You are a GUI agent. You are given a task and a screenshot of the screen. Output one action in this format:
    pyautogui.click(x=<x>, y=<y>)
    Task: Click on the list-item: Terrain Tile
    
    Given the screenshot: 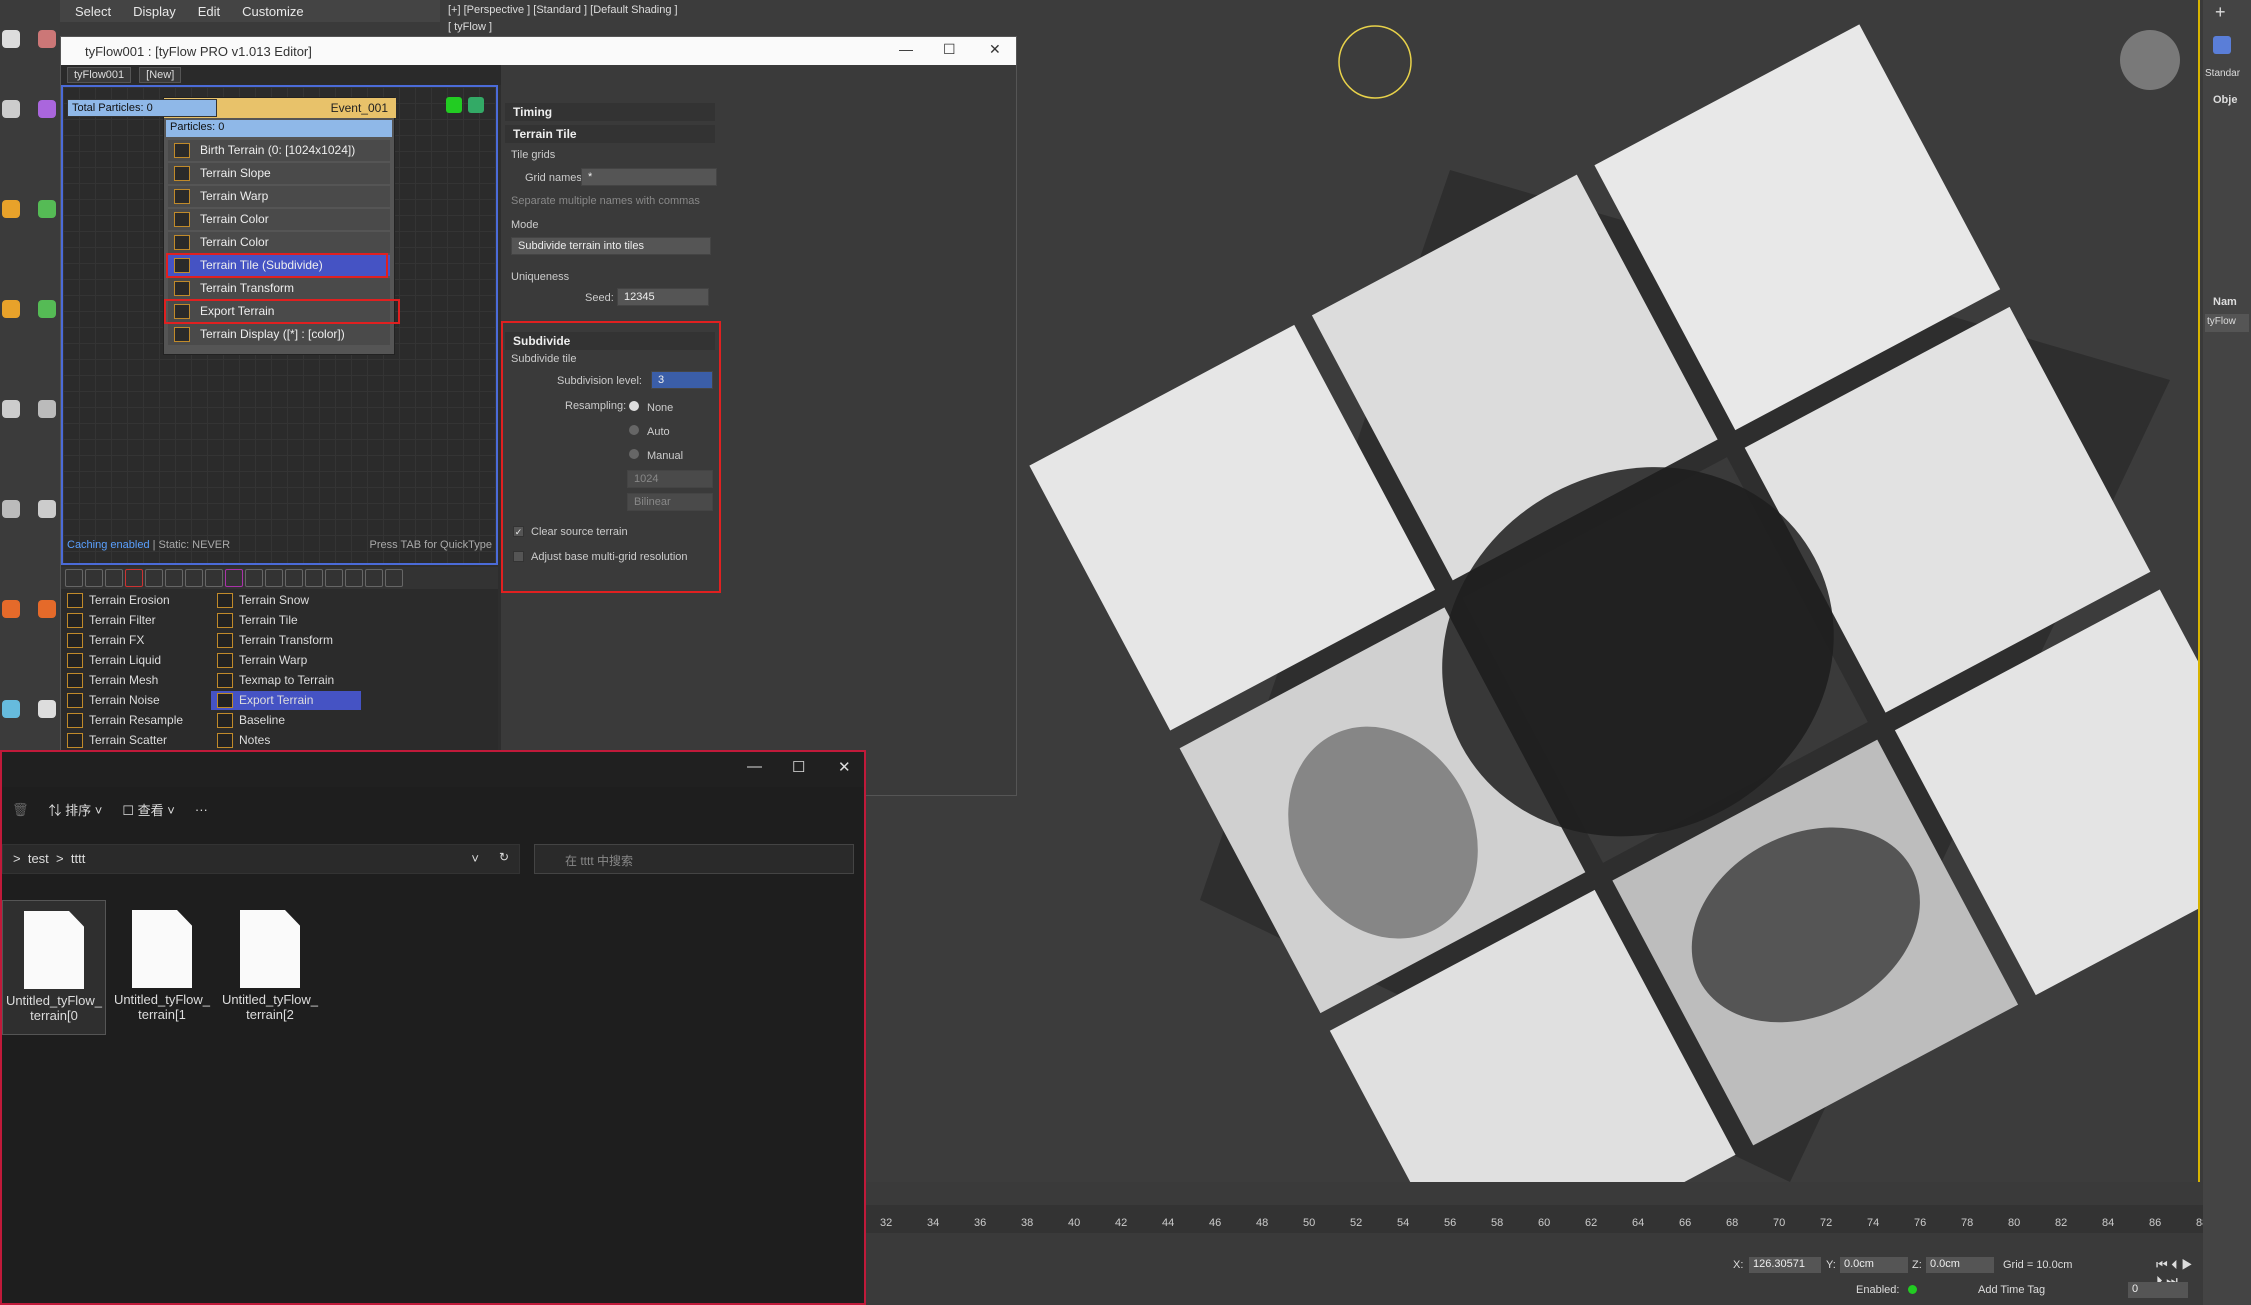 What is the action you would take?
    pyautogui.click(x=286, y=620)
    